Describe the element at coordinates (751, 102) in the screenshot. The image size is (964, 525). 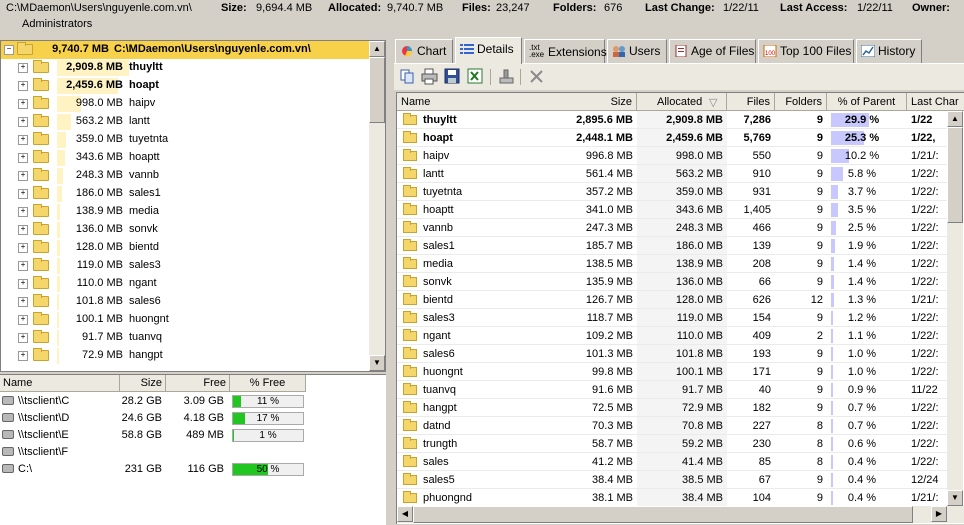
I see `col-header-files: Files` at that location.